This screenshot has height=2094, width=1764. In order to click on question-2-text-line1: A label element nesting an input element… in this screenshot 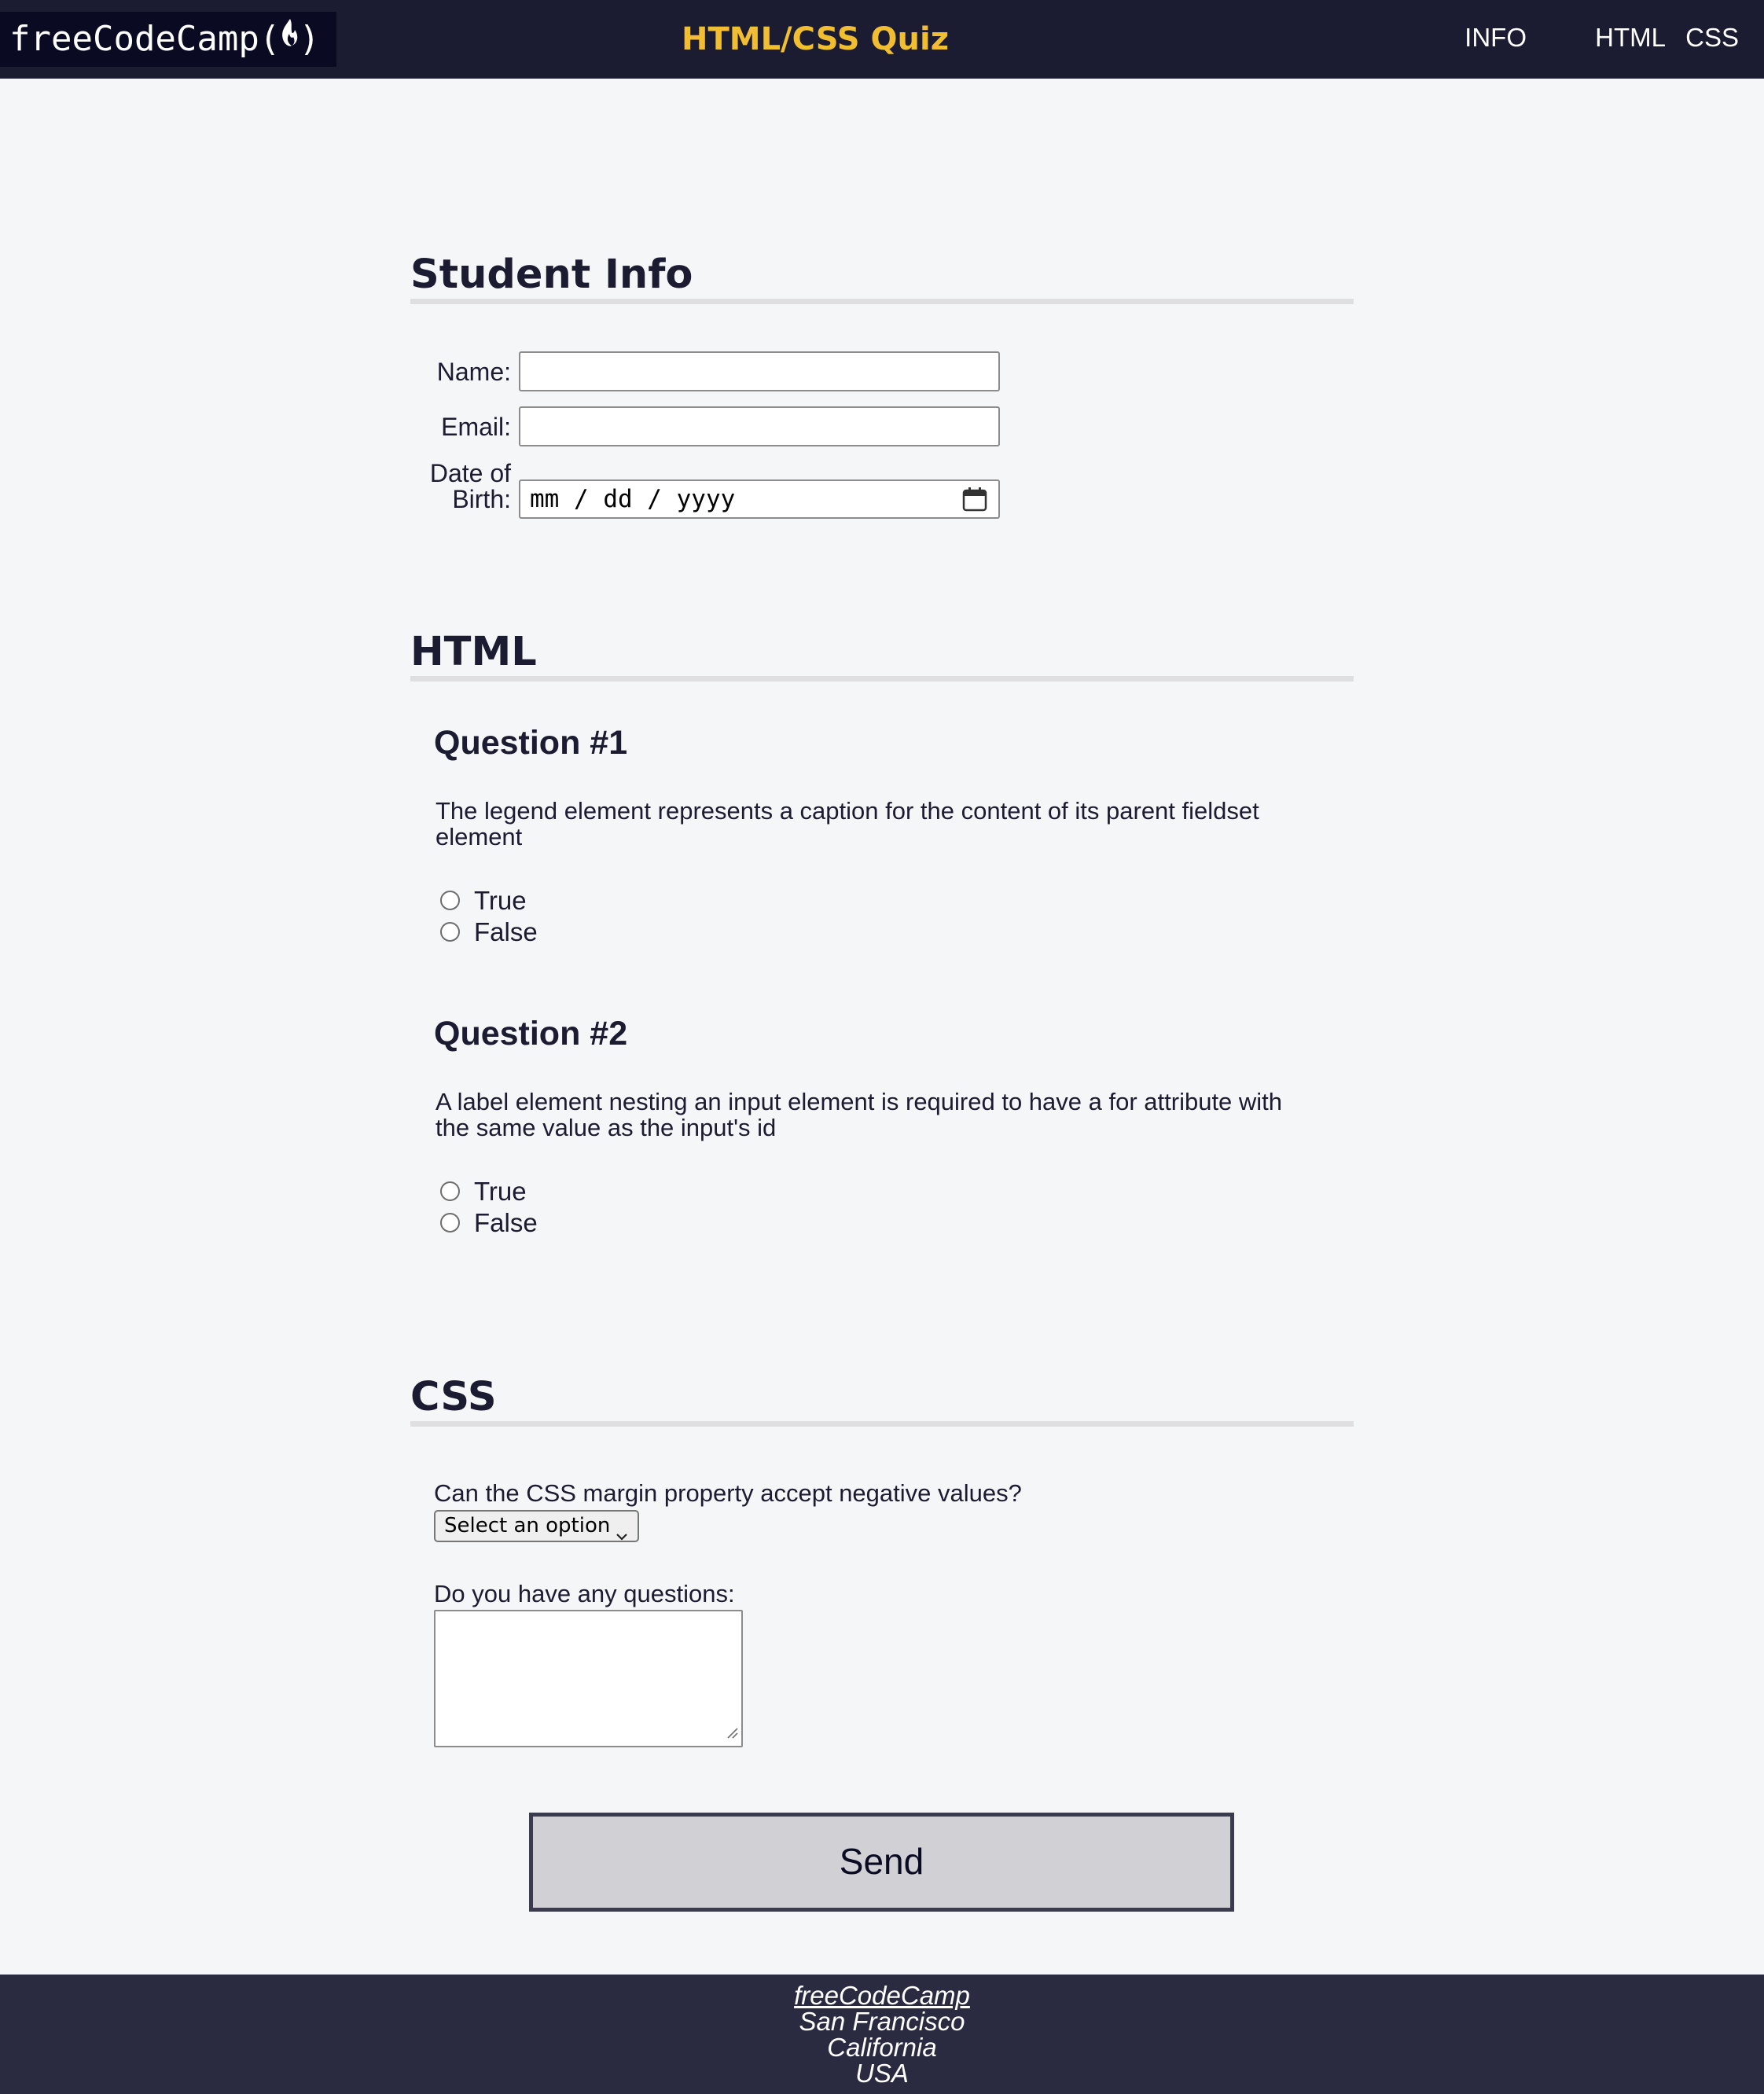, I will do `click(859, 1101)`.